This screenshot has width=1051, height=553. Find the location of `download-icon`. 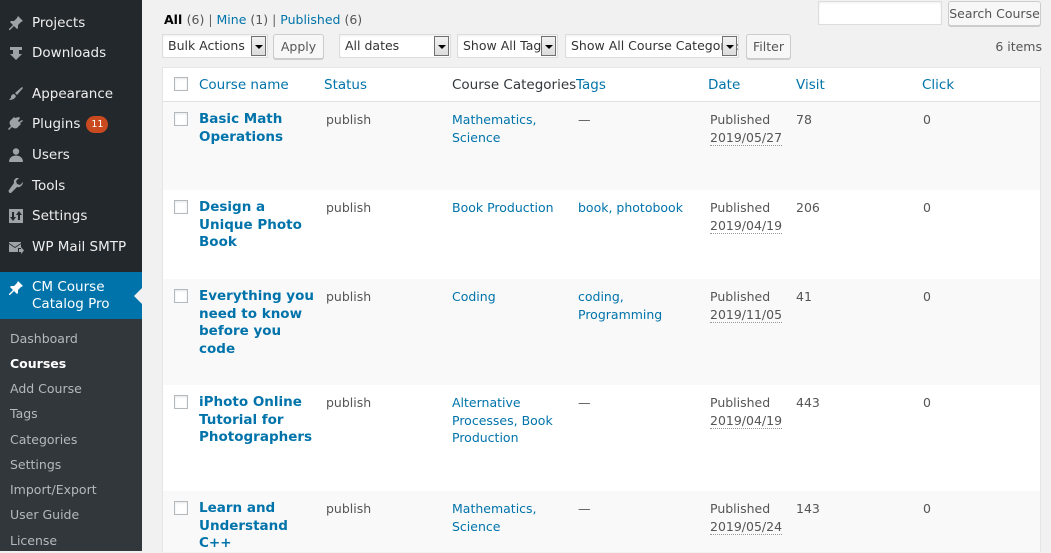

download-icon is located at coordinates (16, 53).